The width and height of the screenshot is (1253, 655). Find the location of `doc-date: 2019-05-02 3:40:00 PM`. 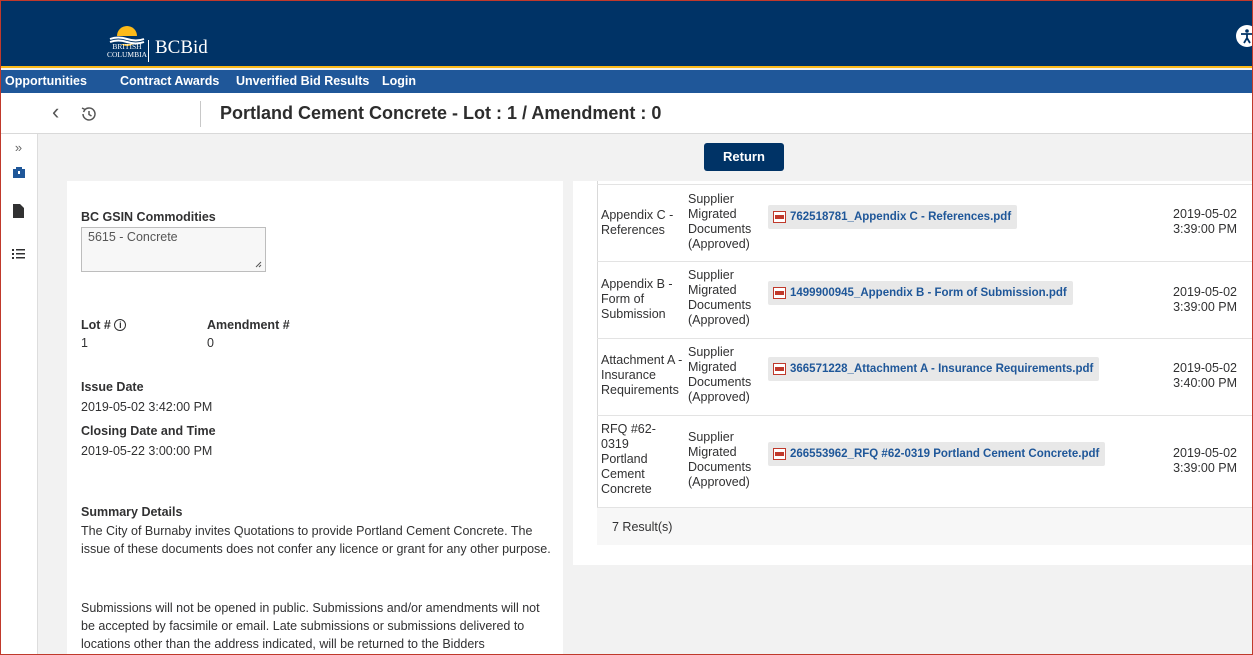

doc-date: 2019-05-02 3:40:00 PM is located at coordinates (1205, 375).